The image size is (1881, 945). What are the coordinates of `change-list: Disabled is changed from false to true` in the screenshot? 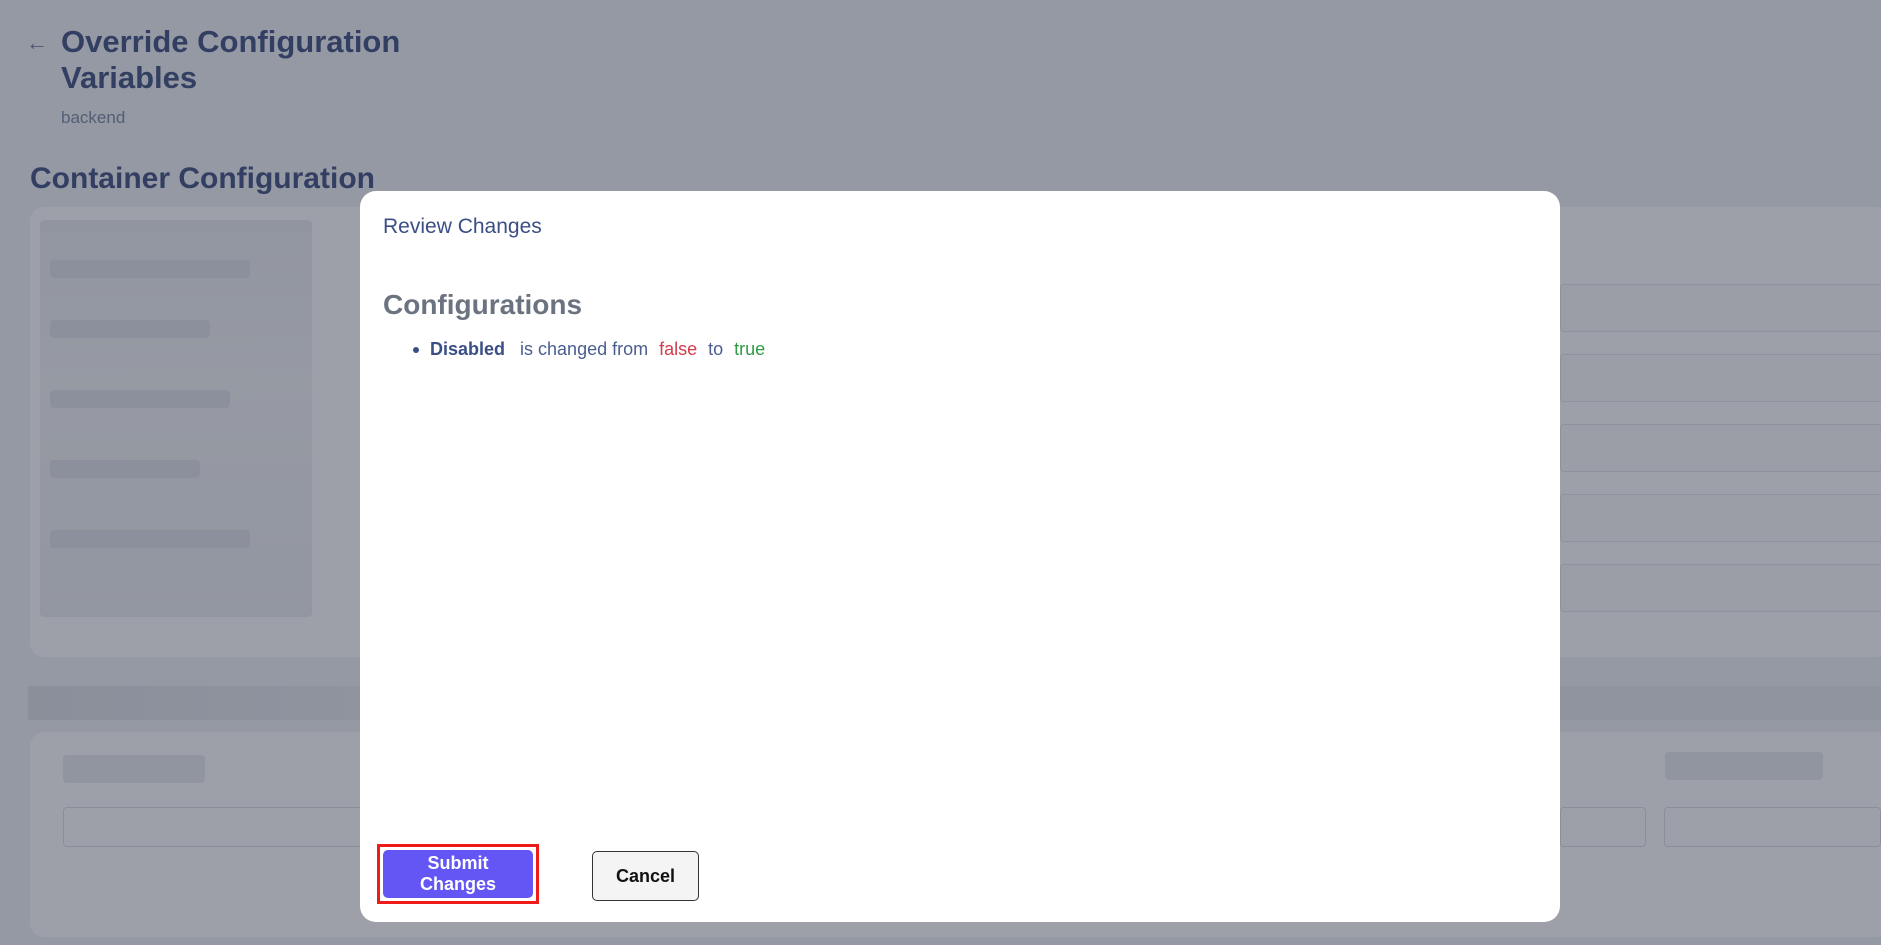 It's located at (574, 349).